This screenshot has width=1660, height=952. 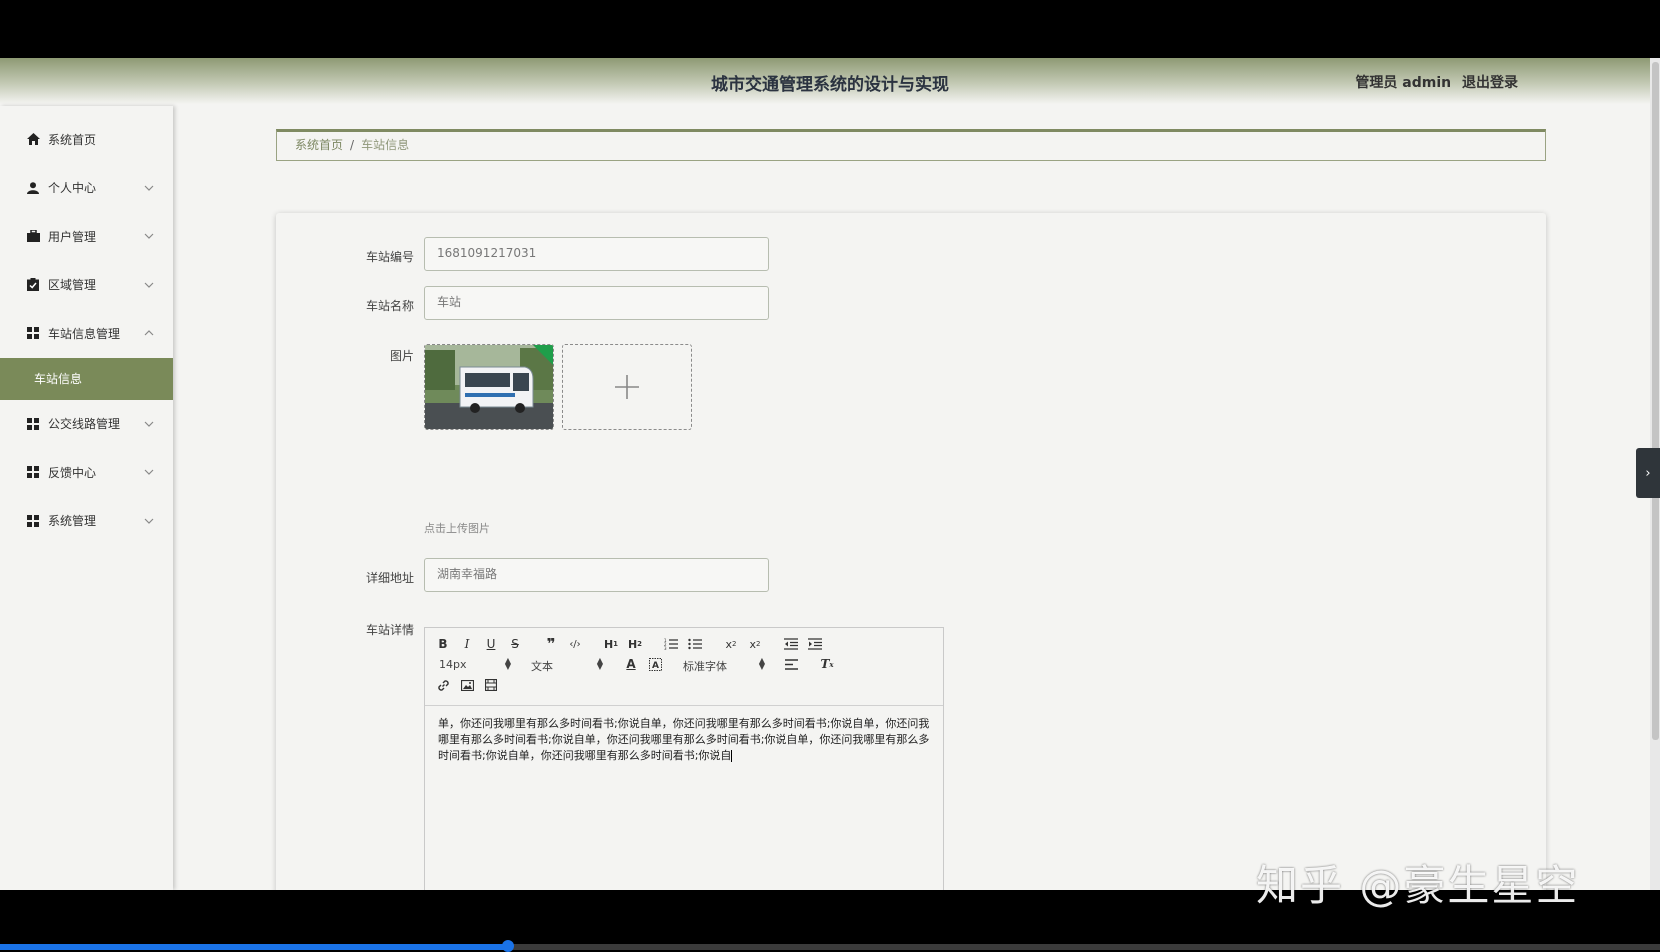 I want to click on sidebar-item-label: 车站信息管理, so click(x=84, y=333).